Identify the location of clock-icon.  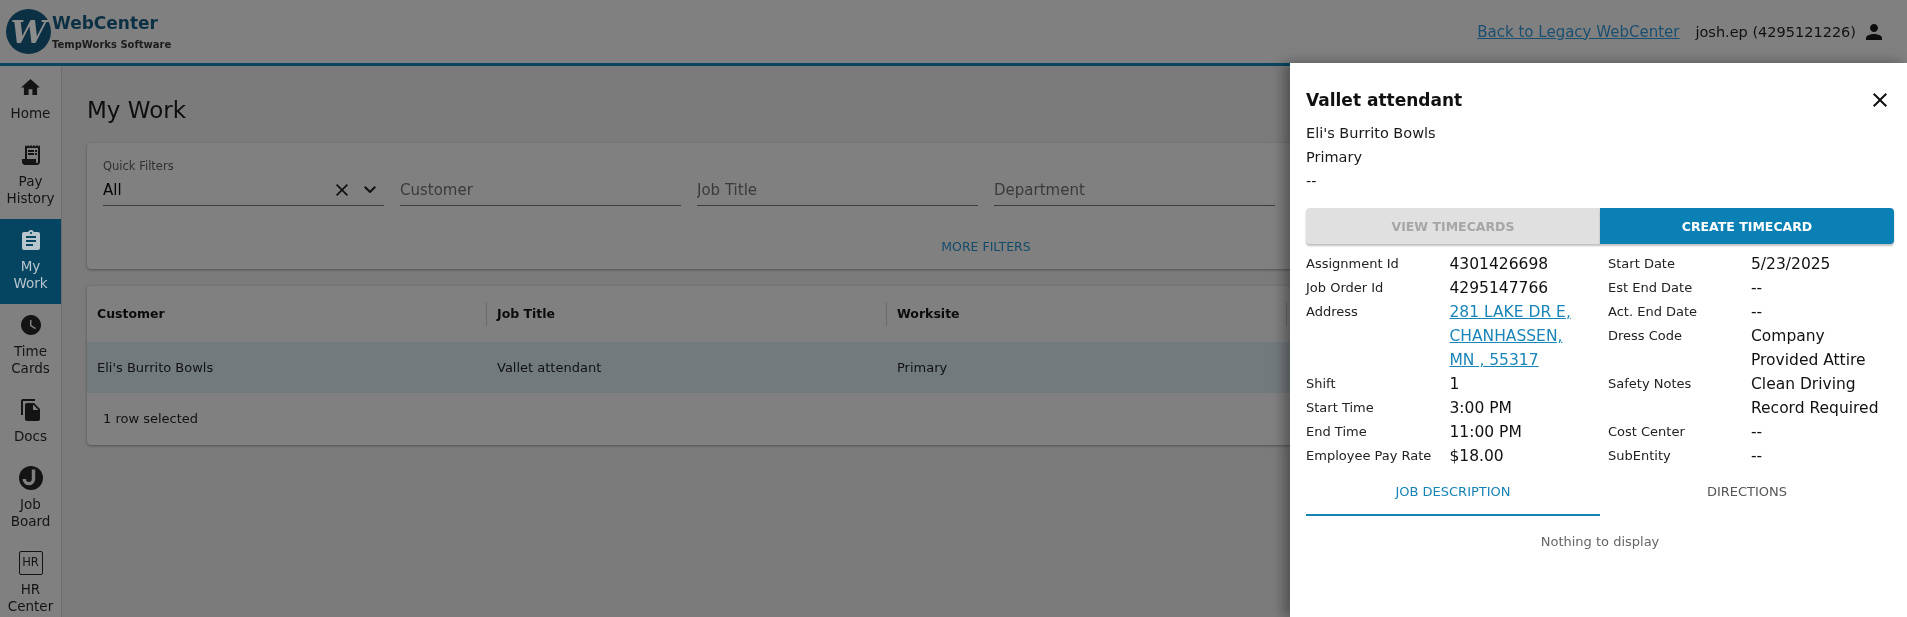
(30, 325).